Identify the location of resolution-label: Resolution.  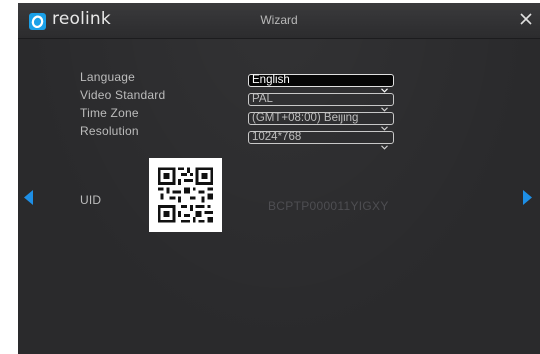
(109, 131).